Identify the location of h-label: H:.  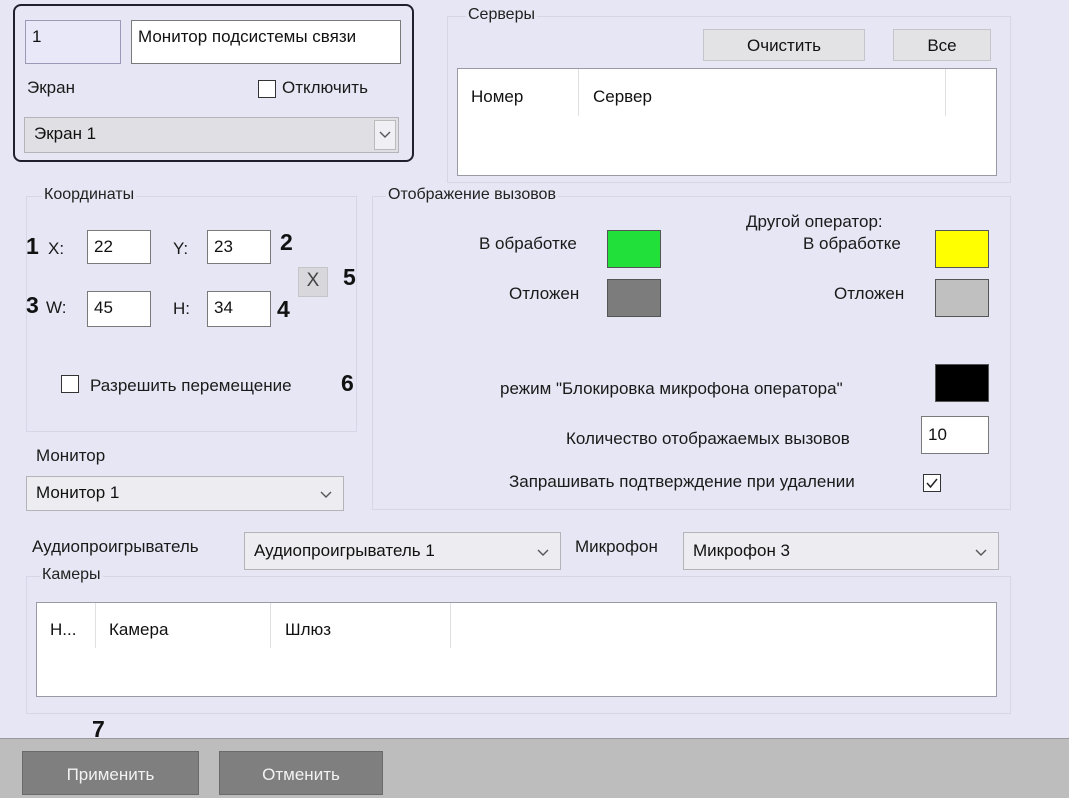
(181, 308).